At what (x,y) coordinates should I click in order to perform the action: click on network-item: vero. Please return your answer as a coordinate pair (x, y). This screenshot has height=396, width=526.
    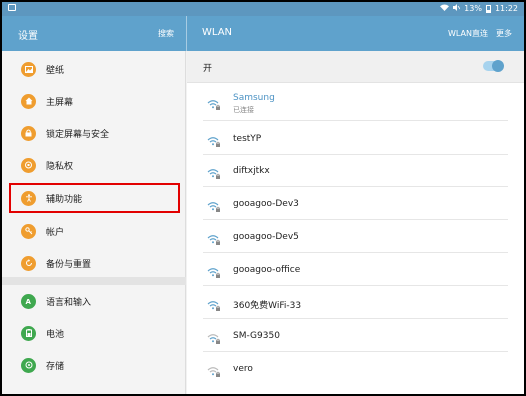
    Looking at the image, I should click on (355, 369).